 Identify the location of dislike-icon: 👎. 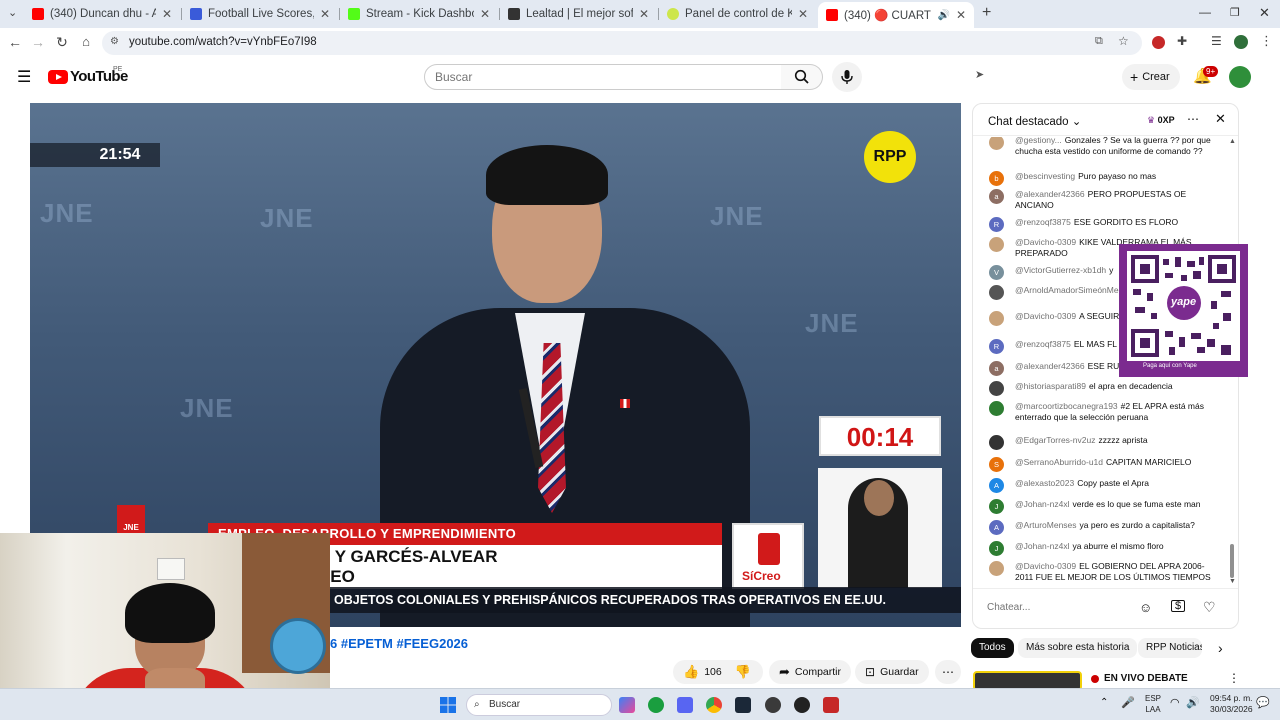
(743, 672).